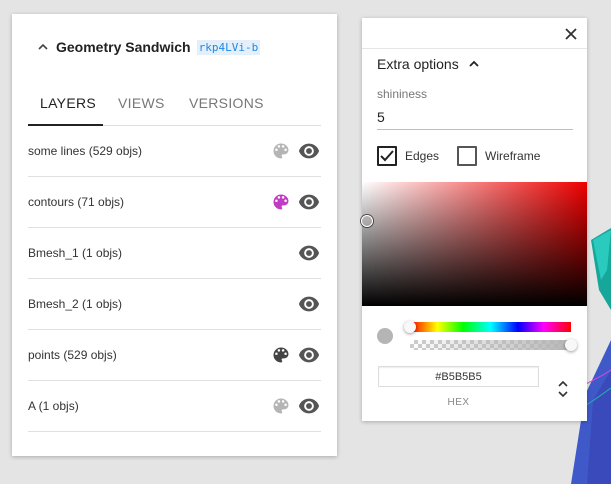 This screenshot has height=484, width=611. What do you see at coordinates (475, 117) in the screenshot?
I see `shininess-input` at bounding box center [475, 117].